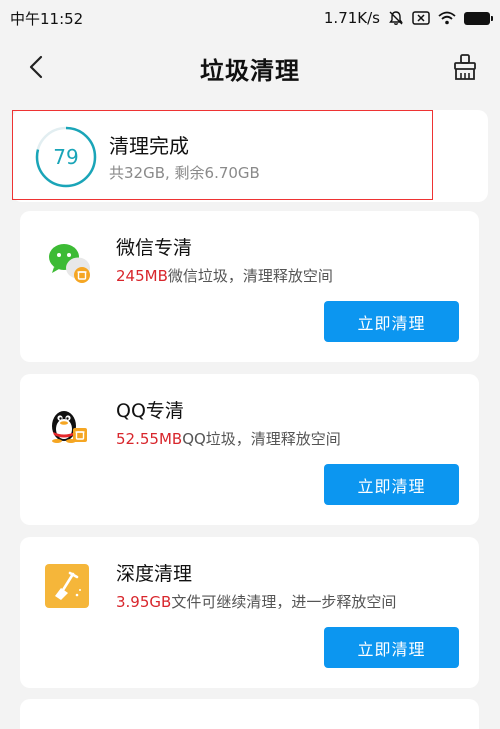 This screenshot has width=500, height=729. What do you see at coordinates (47, 18) in the screenshot?
I see `status-time: 中午11:52` at bounding box center [47, 18].